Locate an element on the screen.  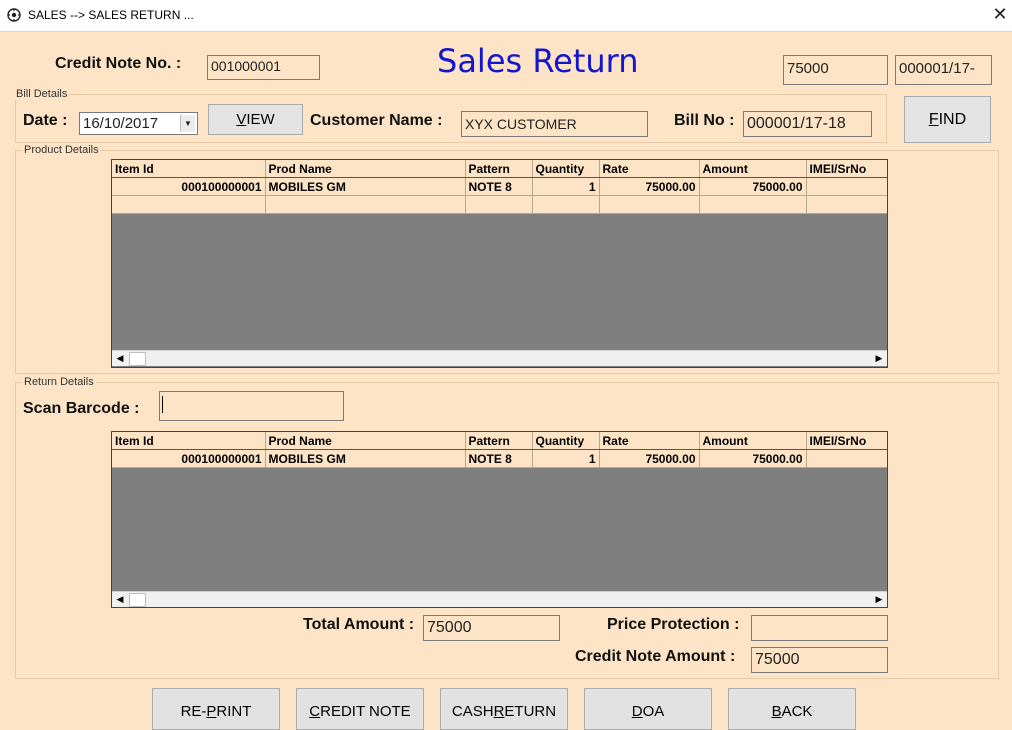
return-details-label: Return Details is located at coordinates (59, 382).